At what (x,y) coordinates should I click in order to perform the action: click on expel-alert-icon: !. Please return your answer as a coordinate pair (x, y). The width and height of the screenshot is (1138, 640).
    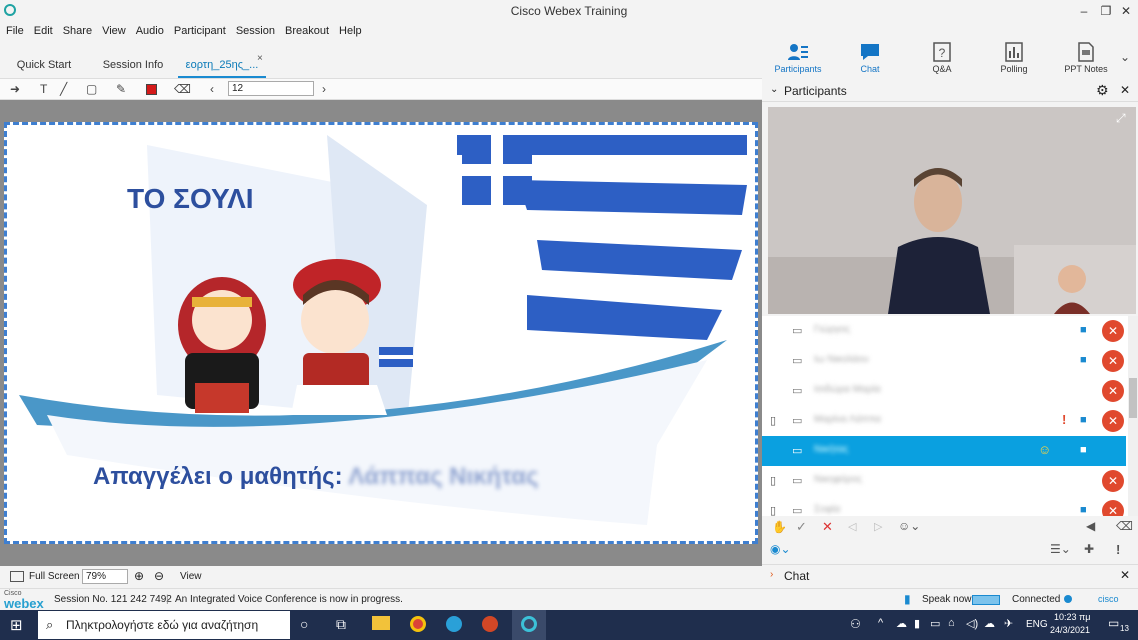
    Looking at the image, I should click on (1118, 549).